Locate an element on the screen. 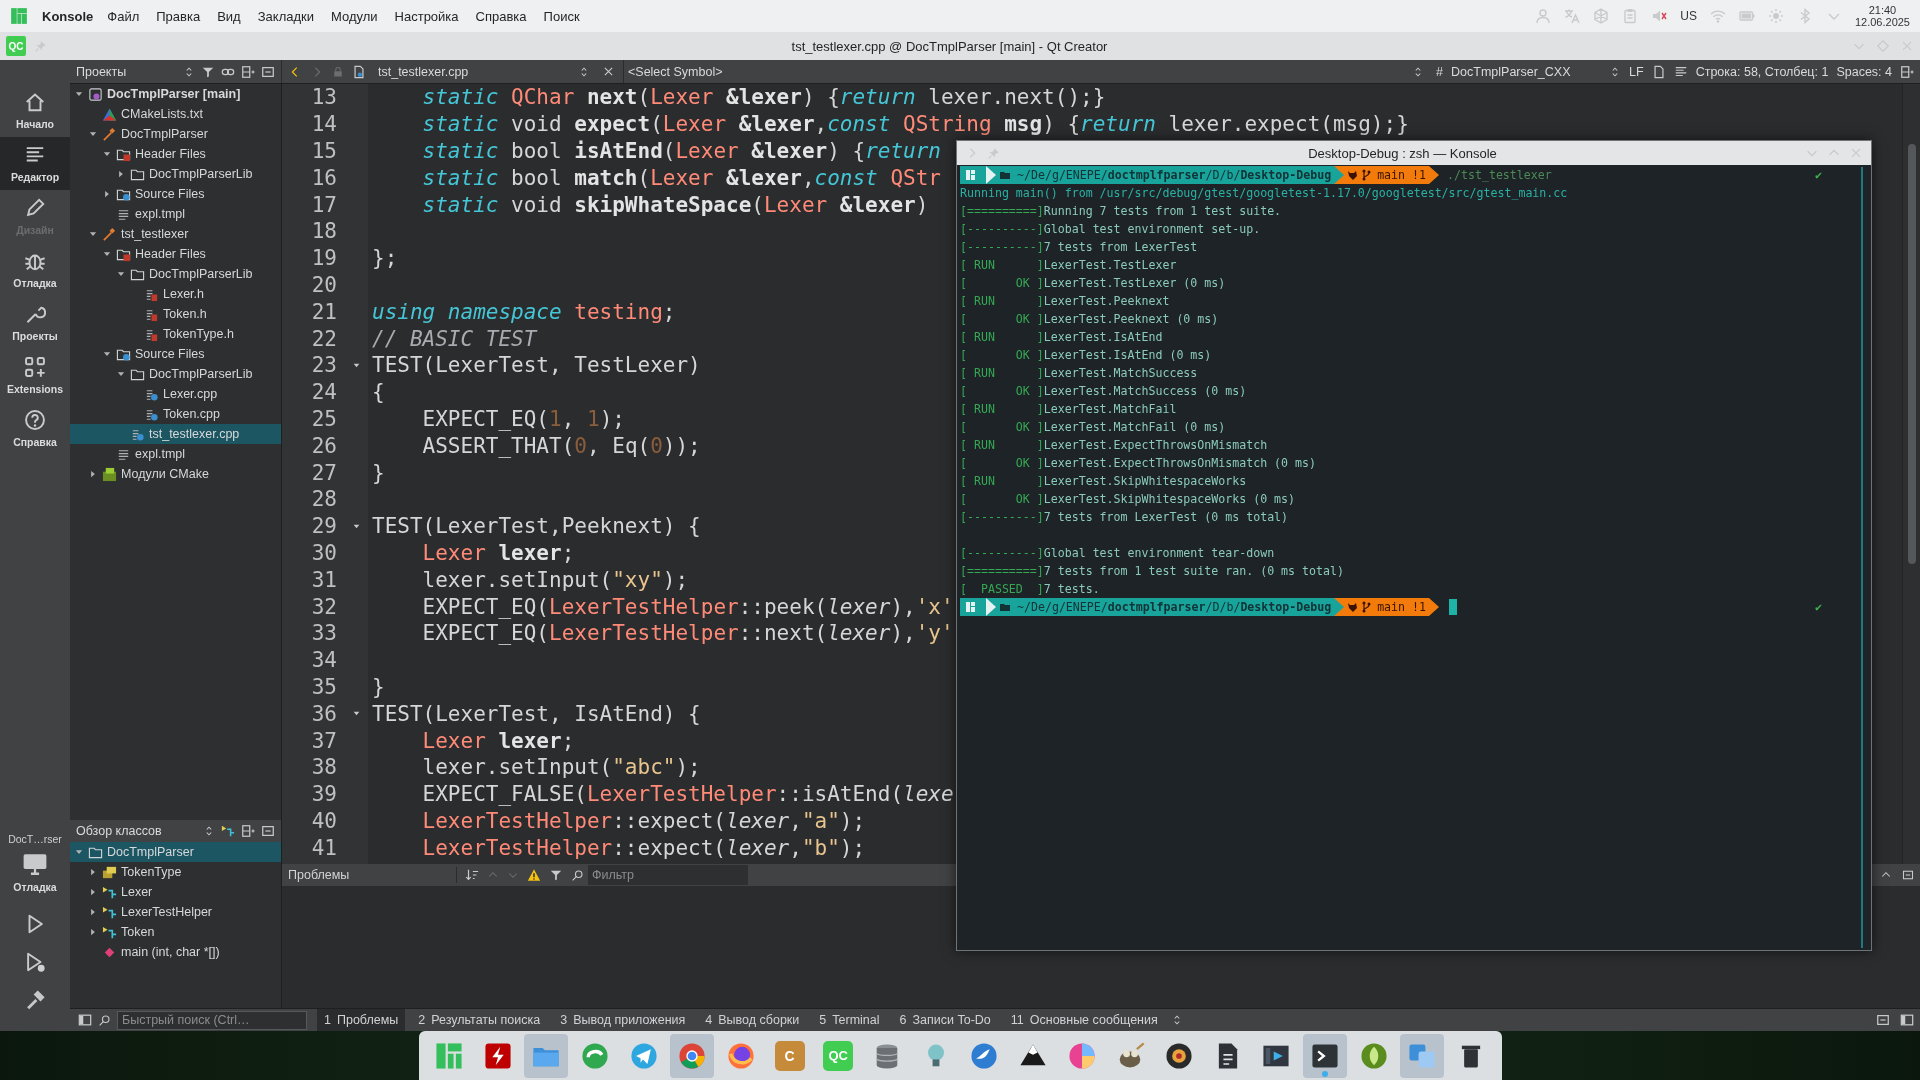 The width and height of the screenshot is (1920, 1080). monitor-icon is located at coordinates (35, 864).